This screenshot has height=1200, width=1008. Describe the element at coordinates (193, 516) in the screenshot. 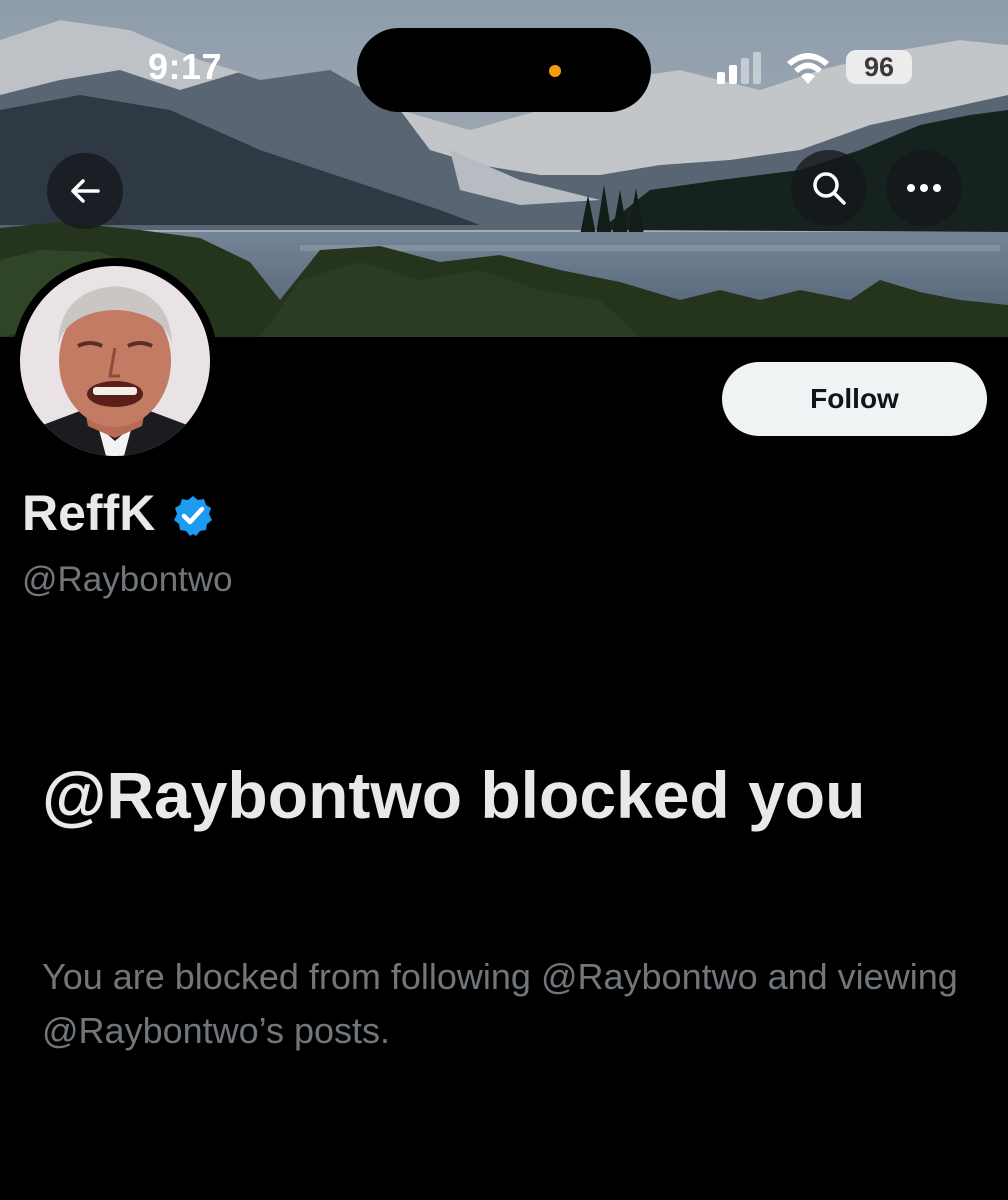

I see `verified-badge-icon` at that location.